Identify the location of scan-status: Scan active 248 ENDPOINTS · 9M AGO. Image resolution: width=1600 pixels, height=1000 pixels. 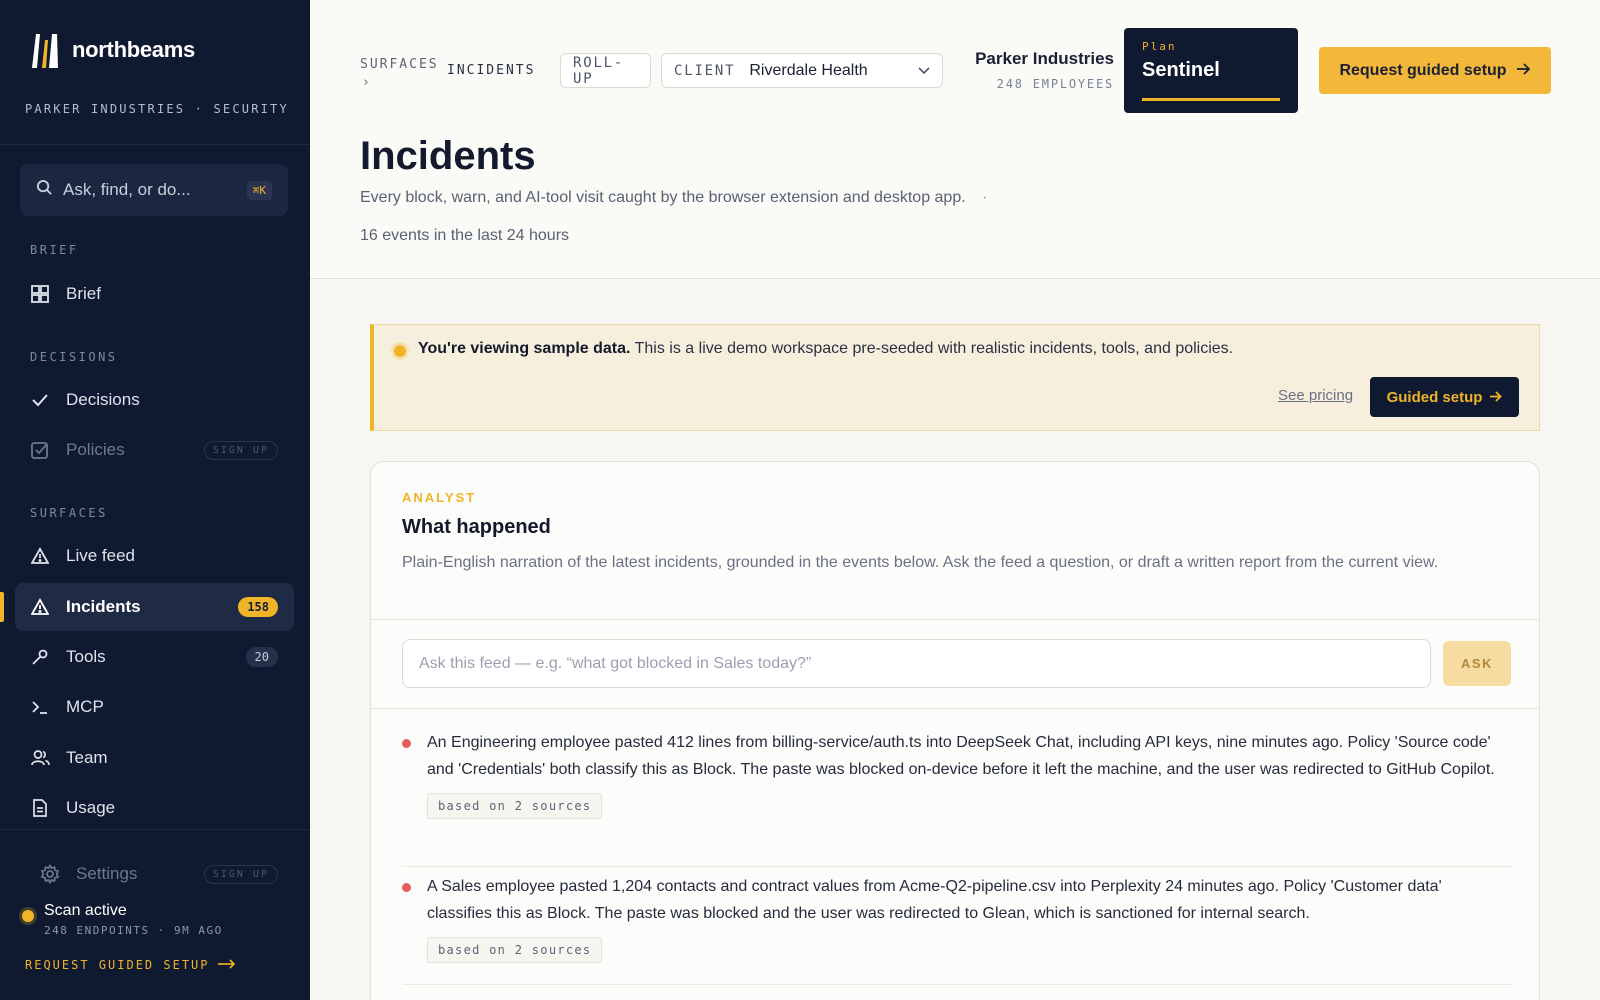
(122, 919).